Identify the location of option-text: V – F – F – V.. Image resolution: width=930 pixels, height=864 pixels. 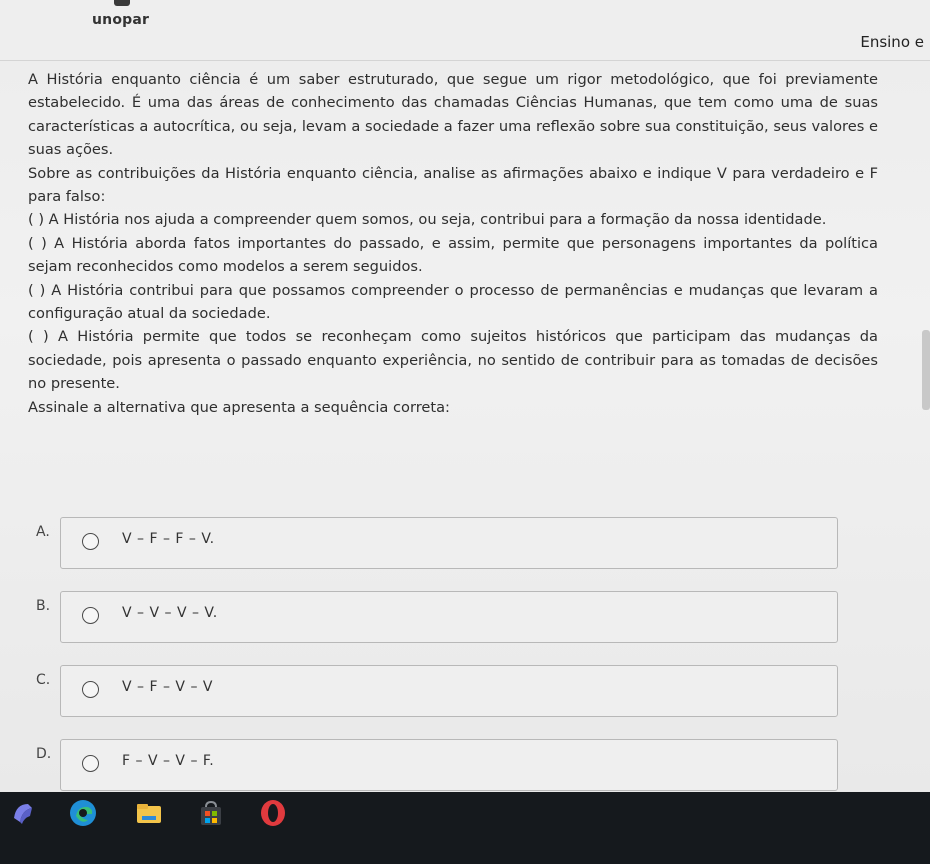
(168, 539).